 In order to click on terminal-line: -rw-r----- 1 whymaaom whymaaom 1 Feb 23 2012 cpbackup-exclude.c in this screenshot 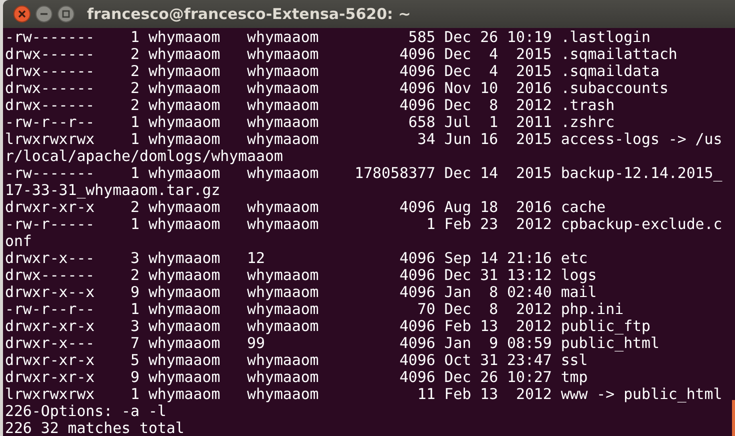, I will do `click(363, 224)`.